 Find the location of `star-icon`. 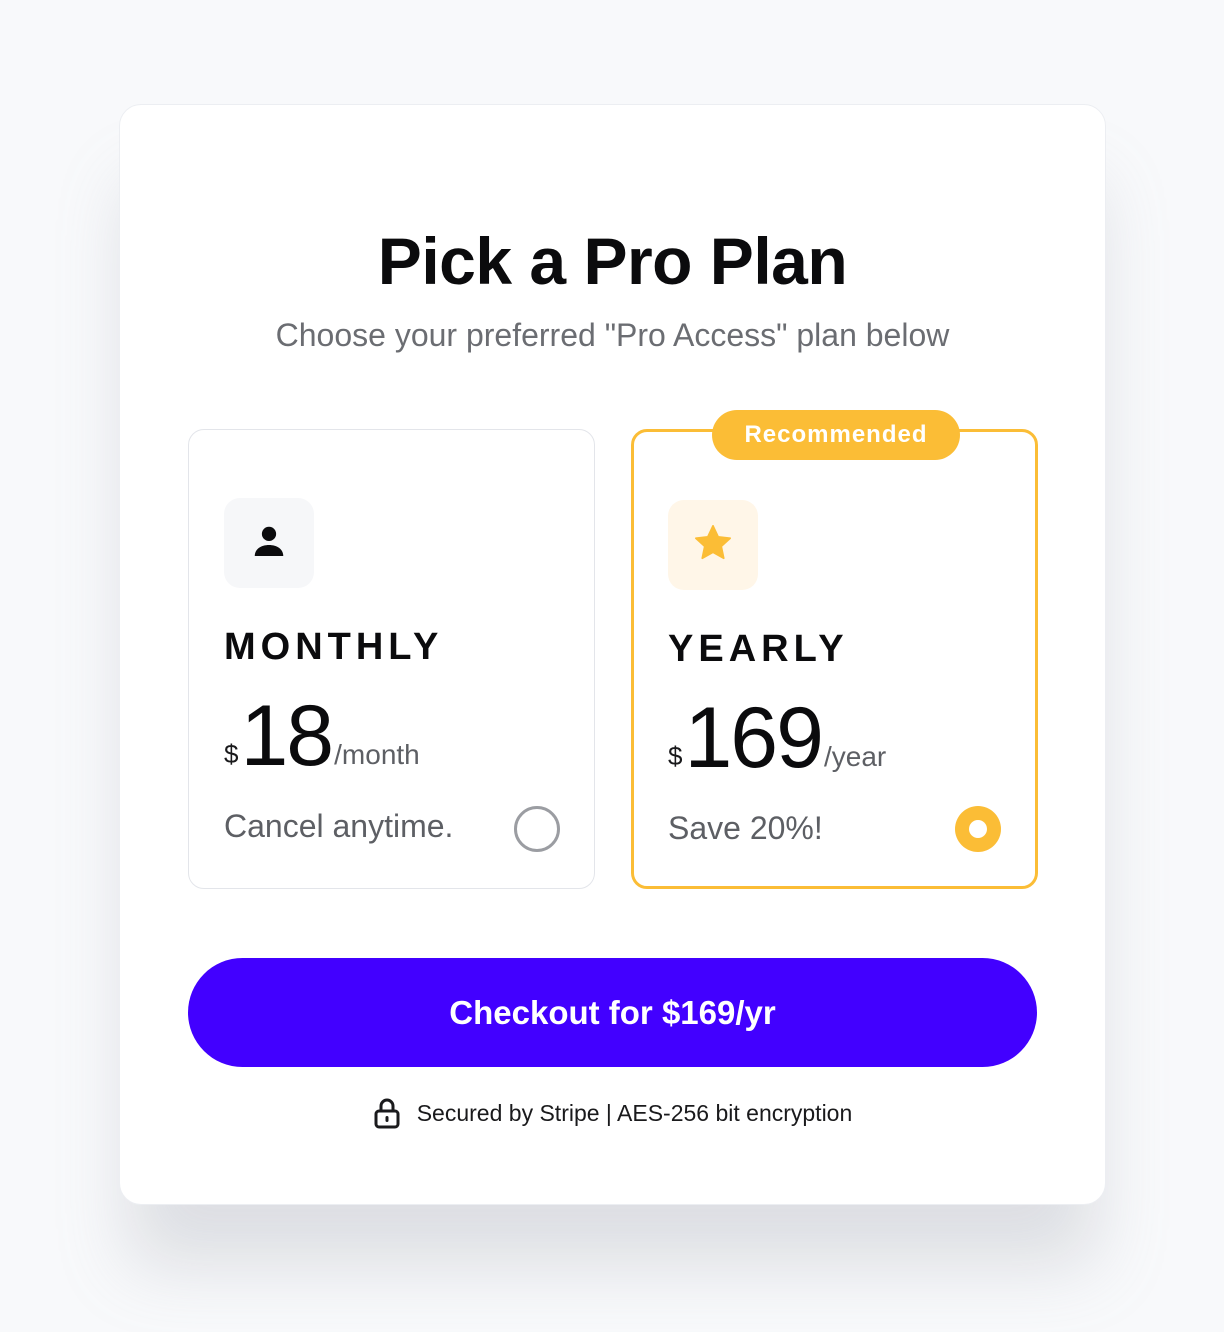

star-icon is located at coordinates (713, 545).